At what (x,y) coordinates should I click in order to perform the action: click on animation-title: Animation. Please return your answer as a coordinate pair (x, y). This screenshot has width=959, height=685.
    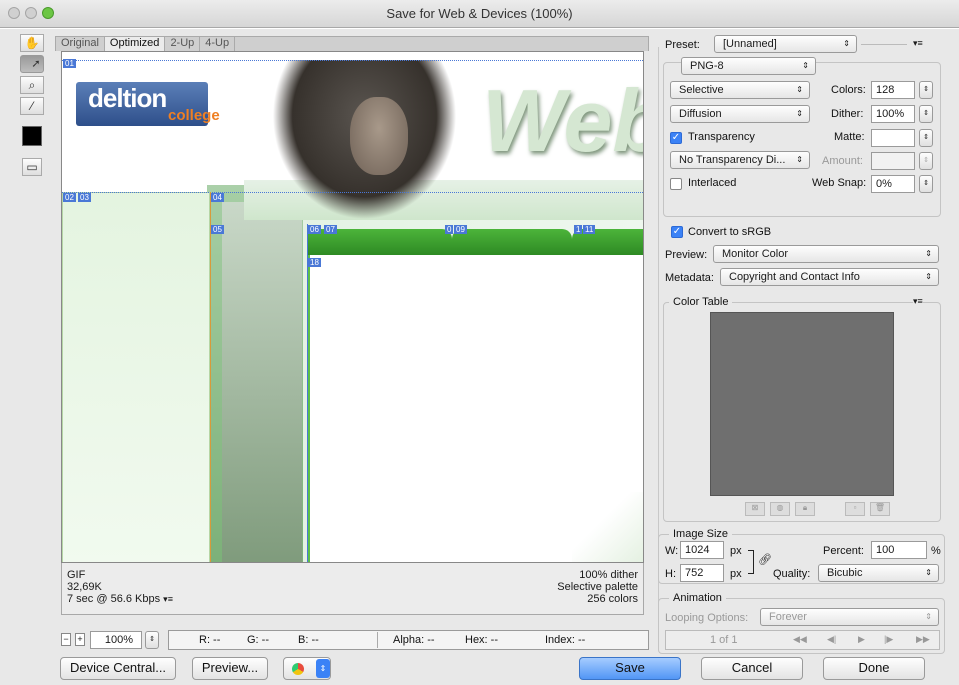
    Looking at the image, I should click on (697, 598).